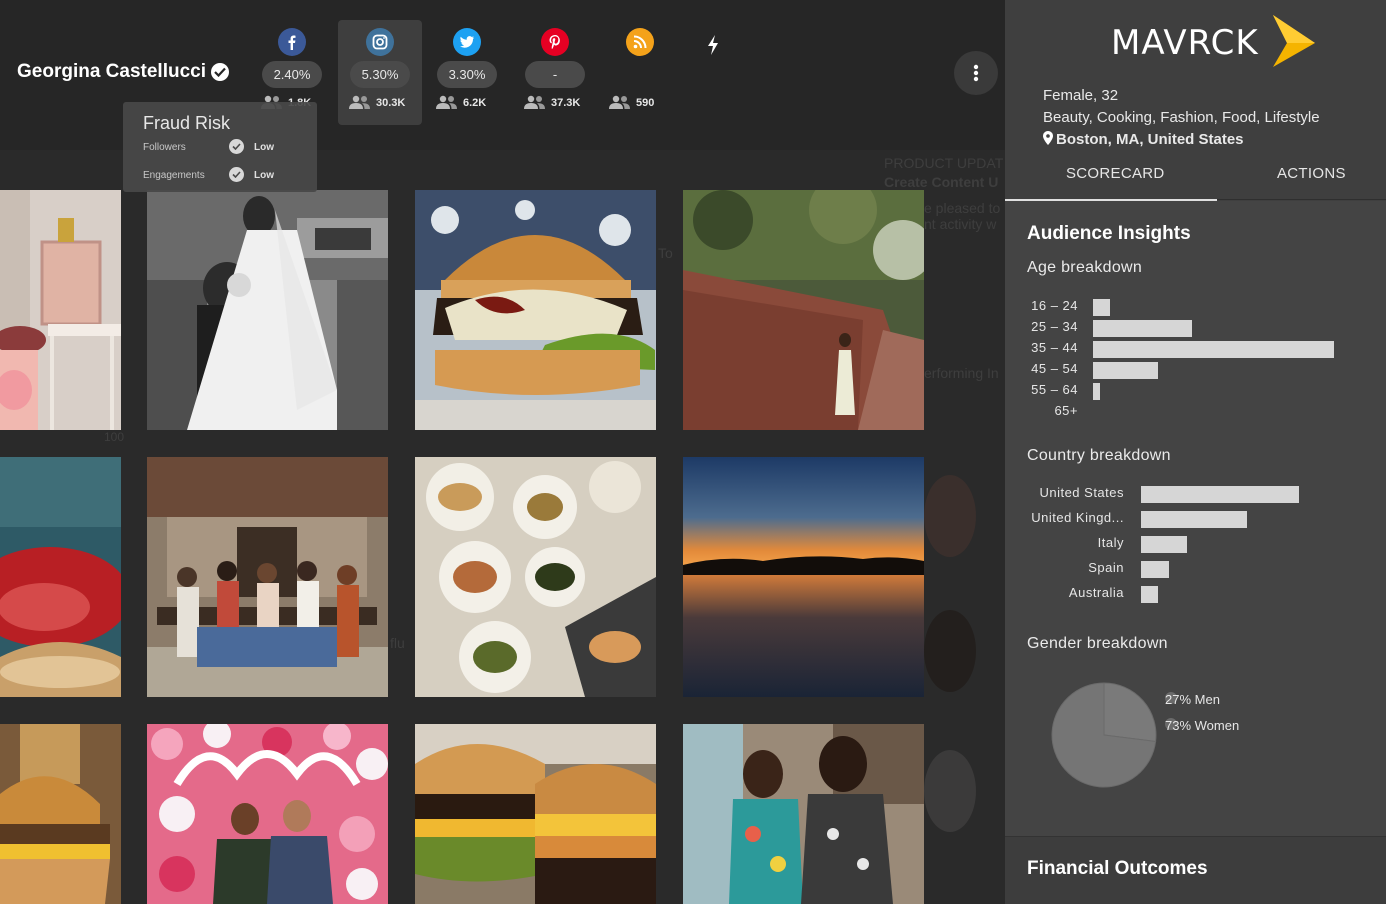  What do you see at coordinates (1110, 542) in the screenshot?
I see `bar-label: Italy` at bounding box center [1110, 542].